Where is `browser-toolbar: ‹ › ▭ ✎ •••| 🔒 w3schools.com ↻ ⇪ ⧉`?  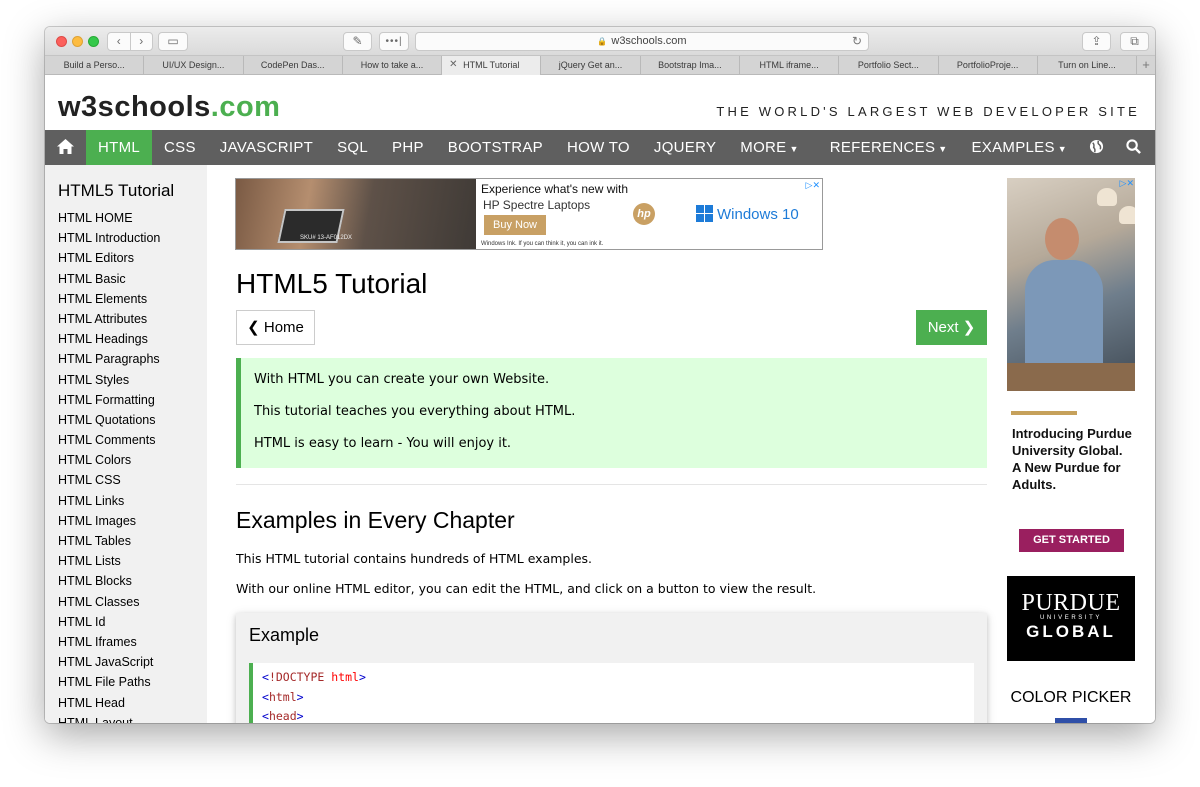
browser-toolbar: ‹ › ▭ ✎ •••| 🔒 w3schools.com ↻ ⇪ ⧉ is located at coordinates (600, 41).